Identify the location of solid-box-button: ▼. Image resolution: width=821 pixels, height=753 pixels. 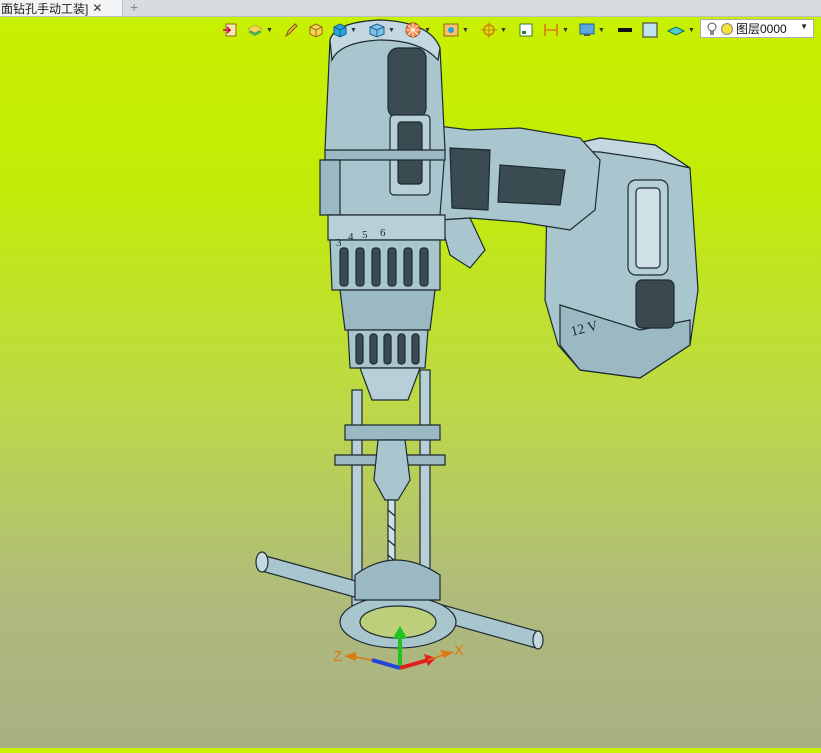
(344, 30).